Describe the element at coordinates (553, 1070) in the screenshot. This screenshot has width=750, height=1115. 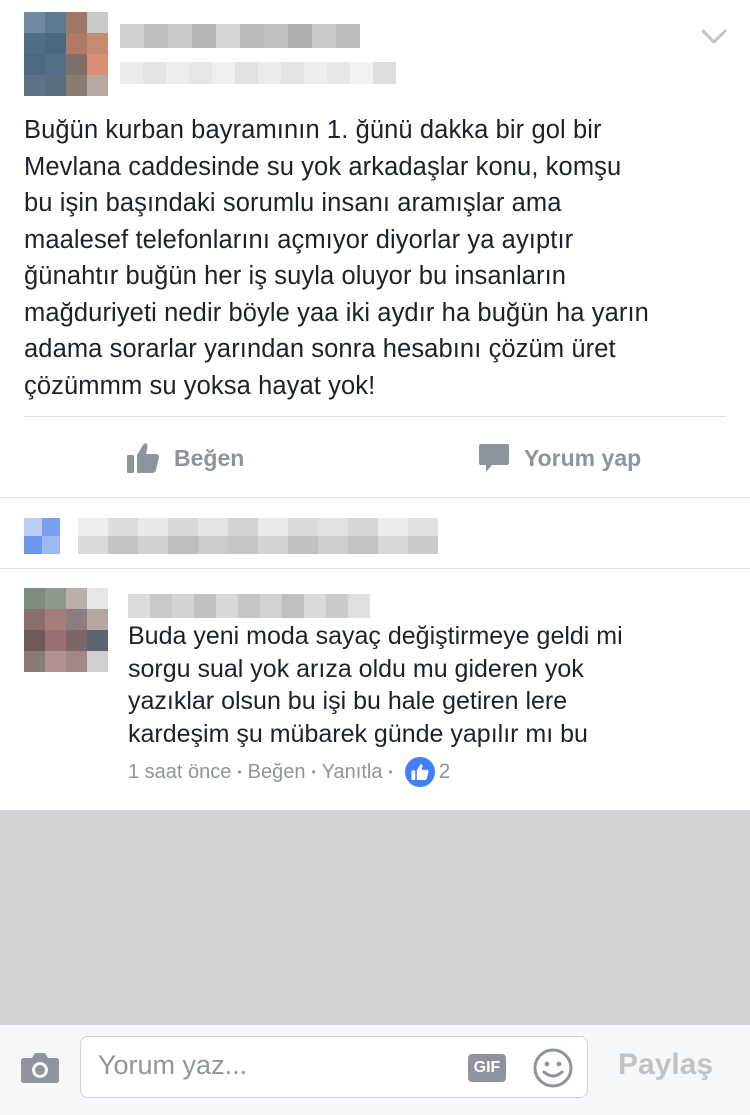
I see `smiley-icon` at that location.